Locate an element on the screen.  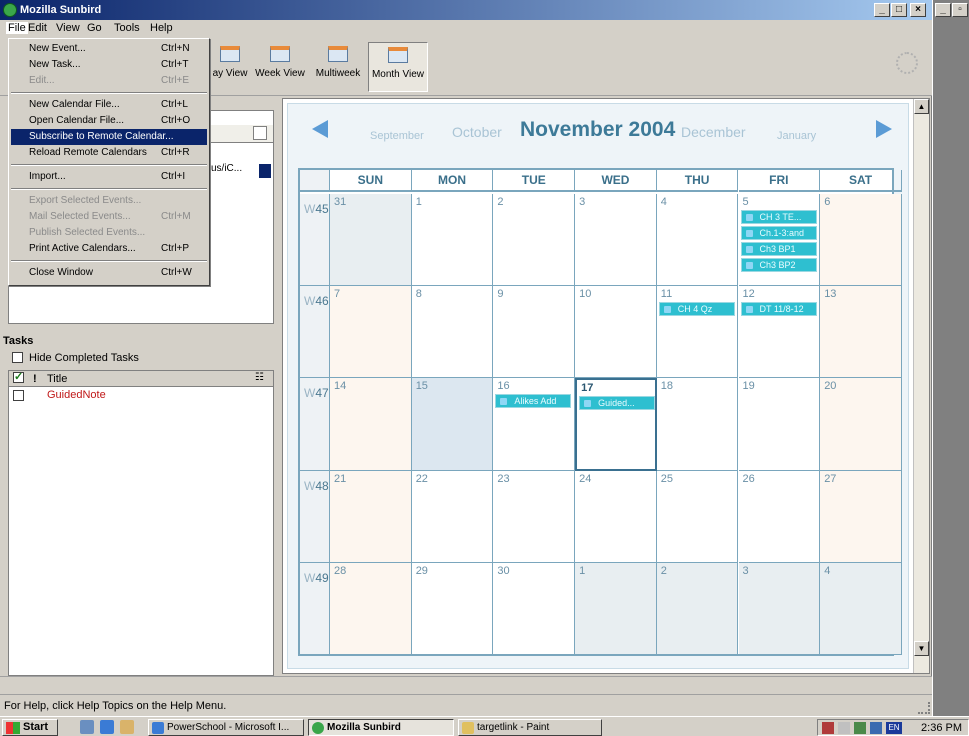
file-menu-item: Mail Selected Events... Ctrl+M is located at coordinates (109, 217).